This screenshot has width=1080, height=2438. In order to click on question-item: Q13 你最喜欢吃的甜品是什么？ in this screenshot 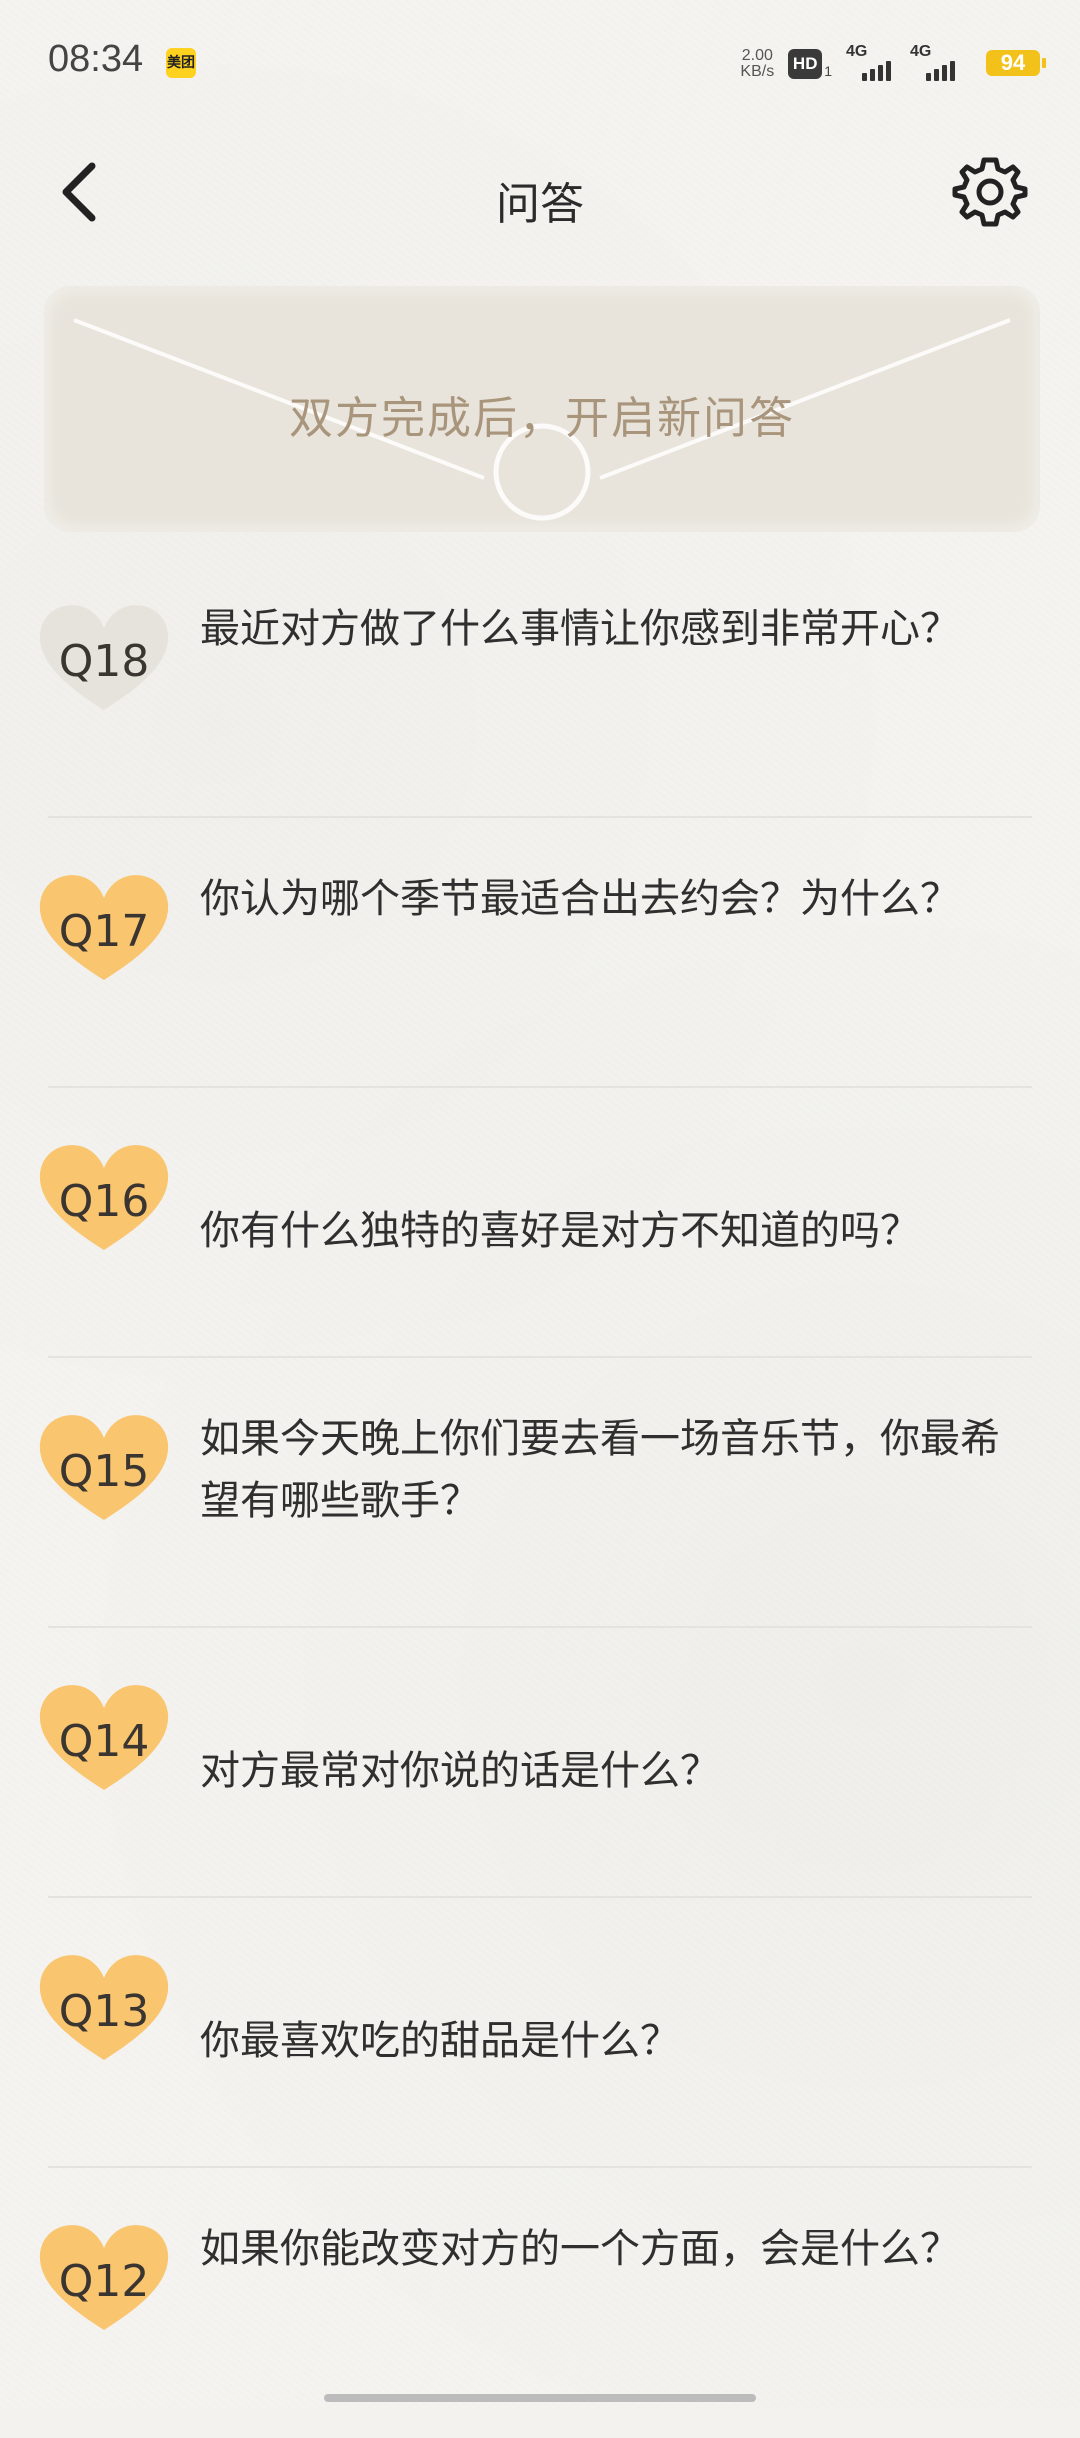, I will do `click(540, 2033)`.